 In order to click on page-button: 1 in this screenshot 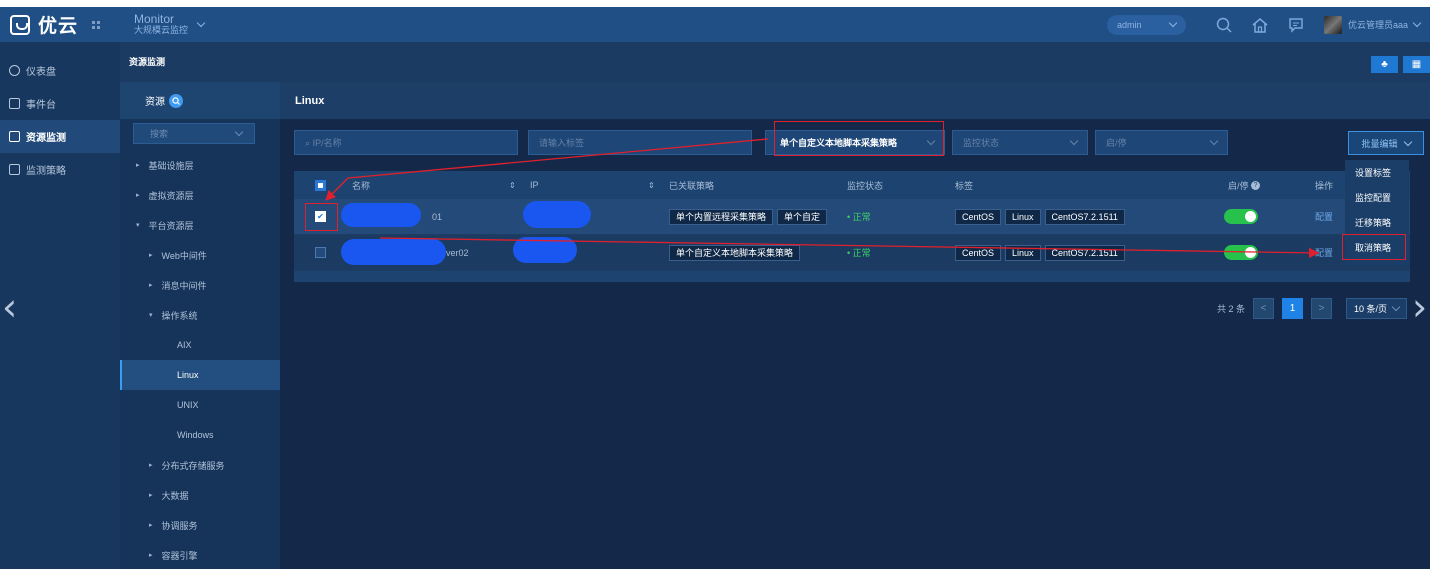, I will do `click(1293, 308)`.